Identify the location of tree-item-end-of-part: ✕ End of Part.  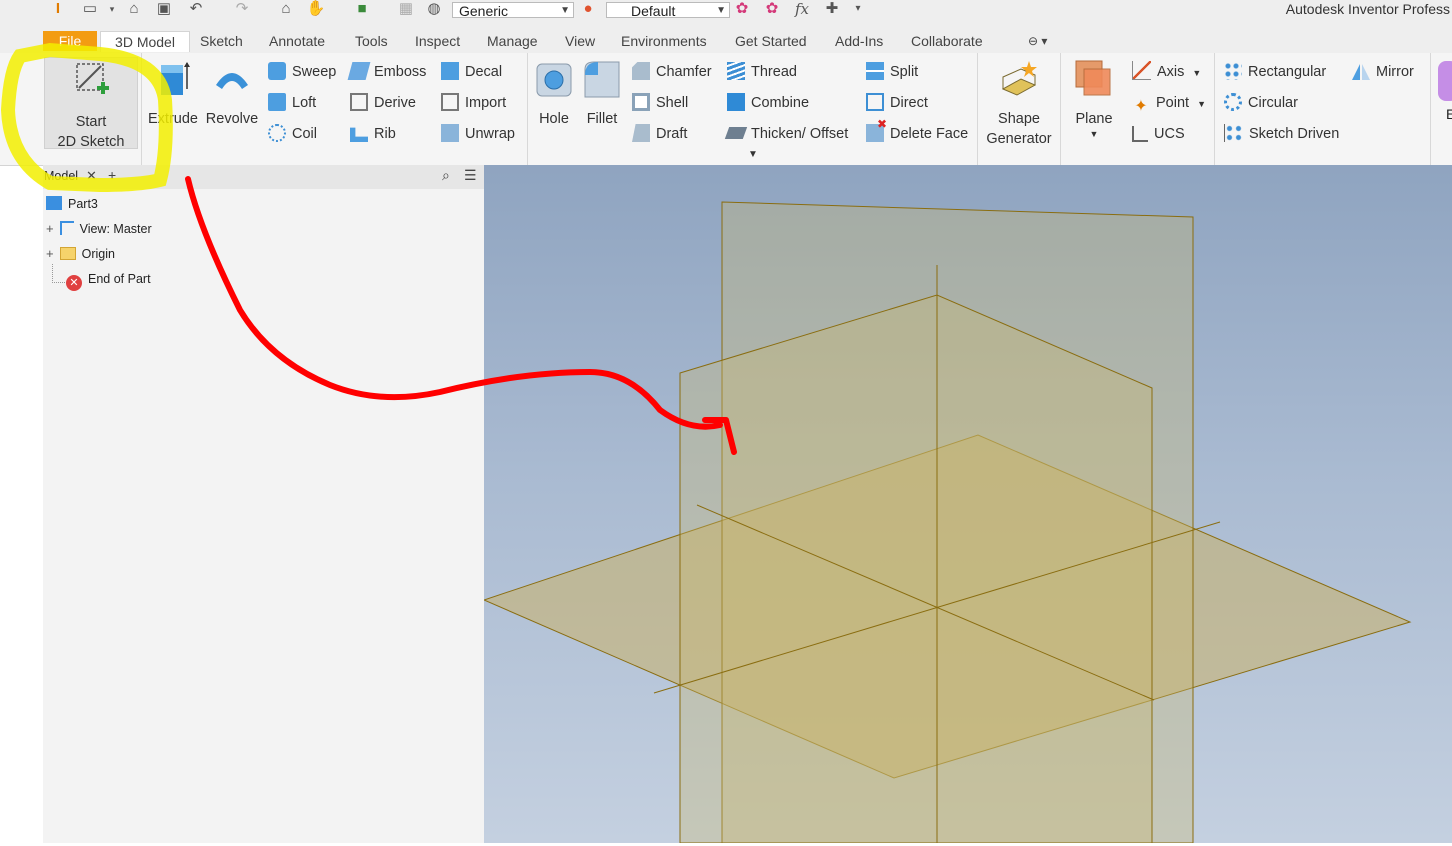
(108, 280).